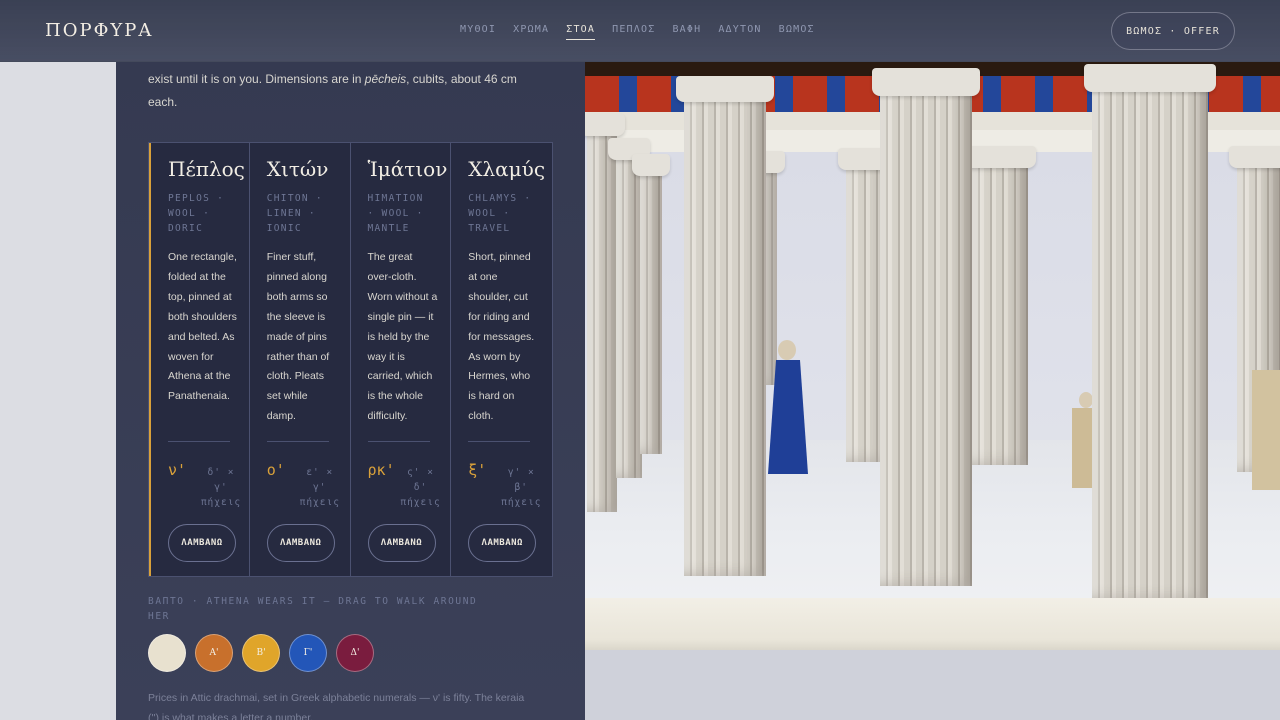  I want to click on garment-price: ο', so click(275, 470).